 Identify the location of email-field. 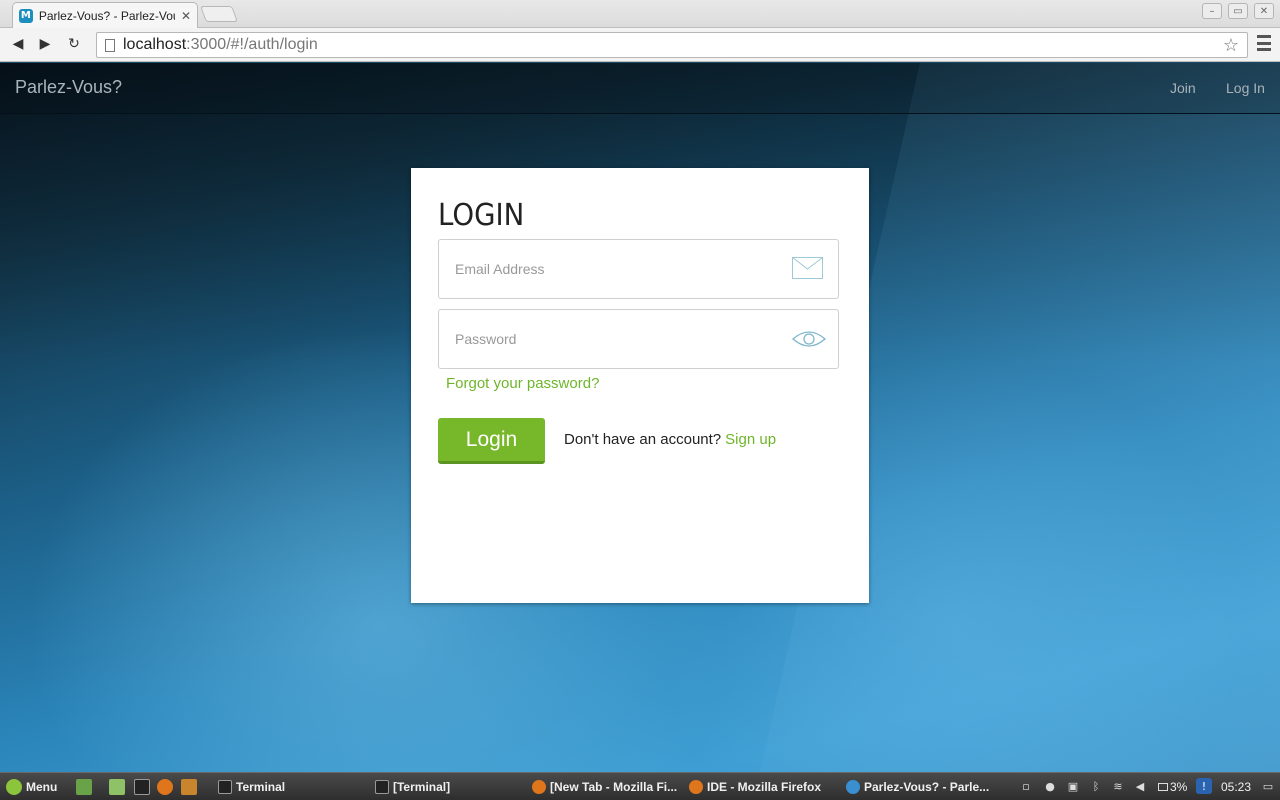
(638, 269).